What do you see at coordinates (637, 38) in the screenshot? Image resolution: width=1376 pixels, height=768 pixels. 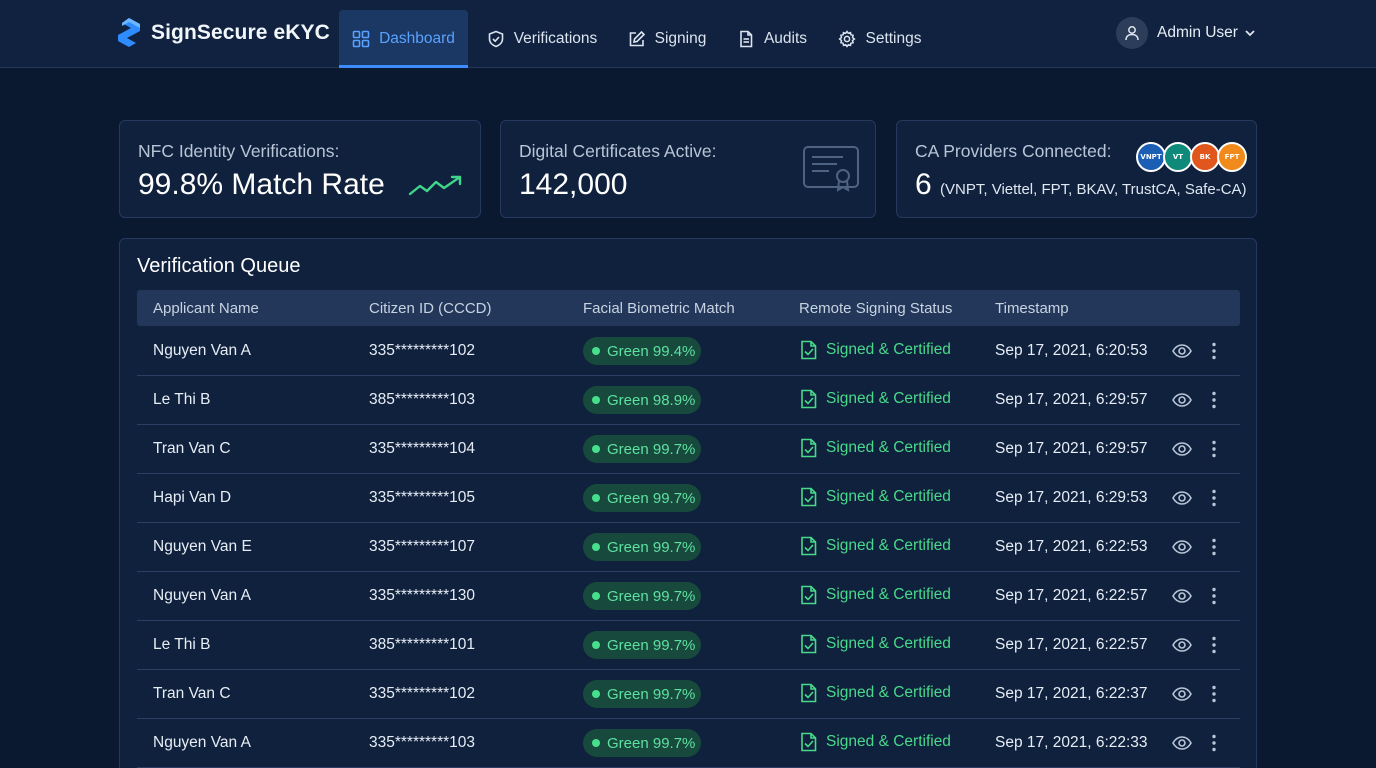 I see `pen-edit-icon` at bounding box center [637, 38].